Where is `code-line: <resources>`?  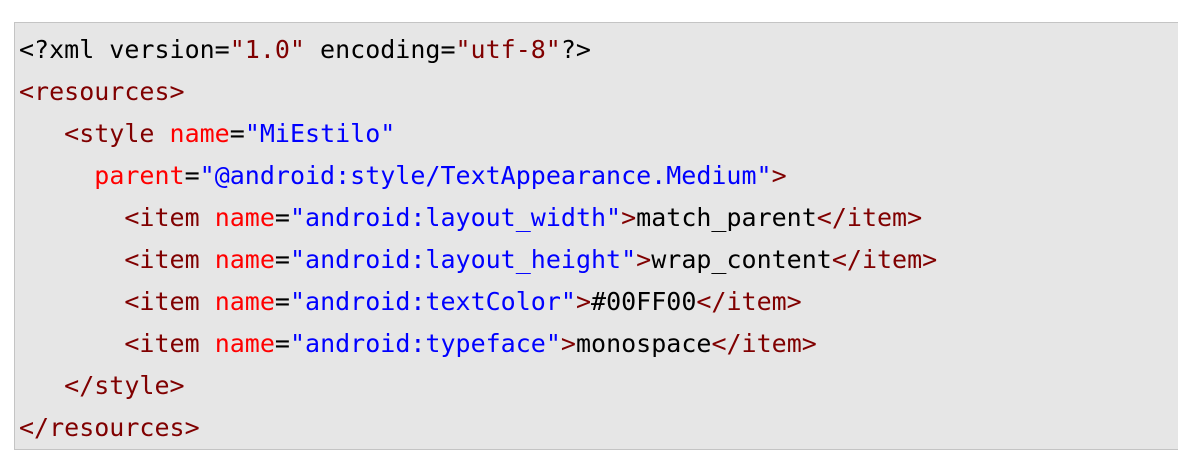 code-line: <resources> is located at coordinates (478, 92).